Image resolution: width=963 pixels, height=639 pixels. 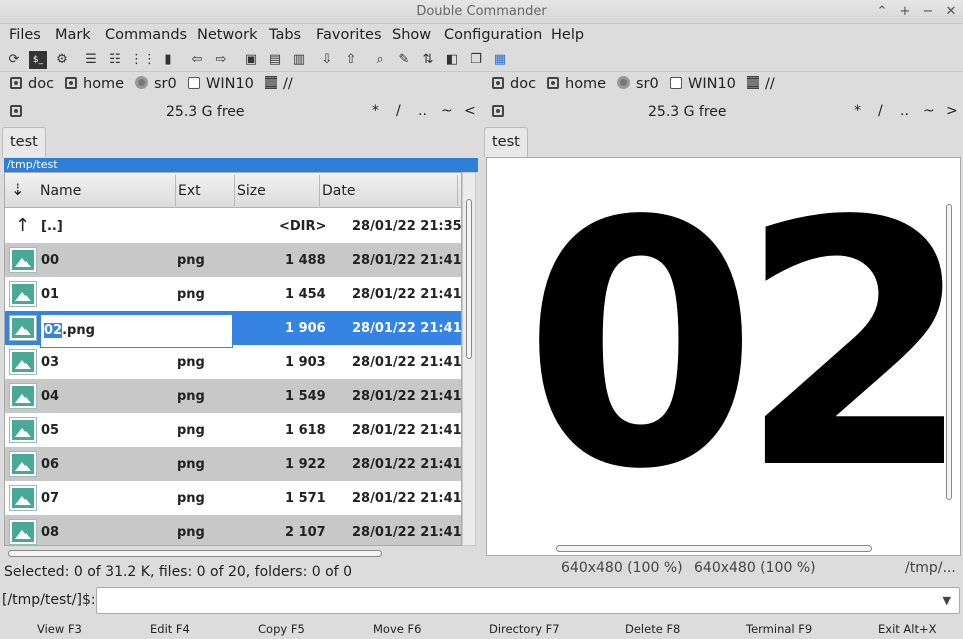 What do you see at coordinates (49, 600) in the screenshot?
I see `command-prompt: [/tmp/test/]$:` at bounding box center [49, 600].